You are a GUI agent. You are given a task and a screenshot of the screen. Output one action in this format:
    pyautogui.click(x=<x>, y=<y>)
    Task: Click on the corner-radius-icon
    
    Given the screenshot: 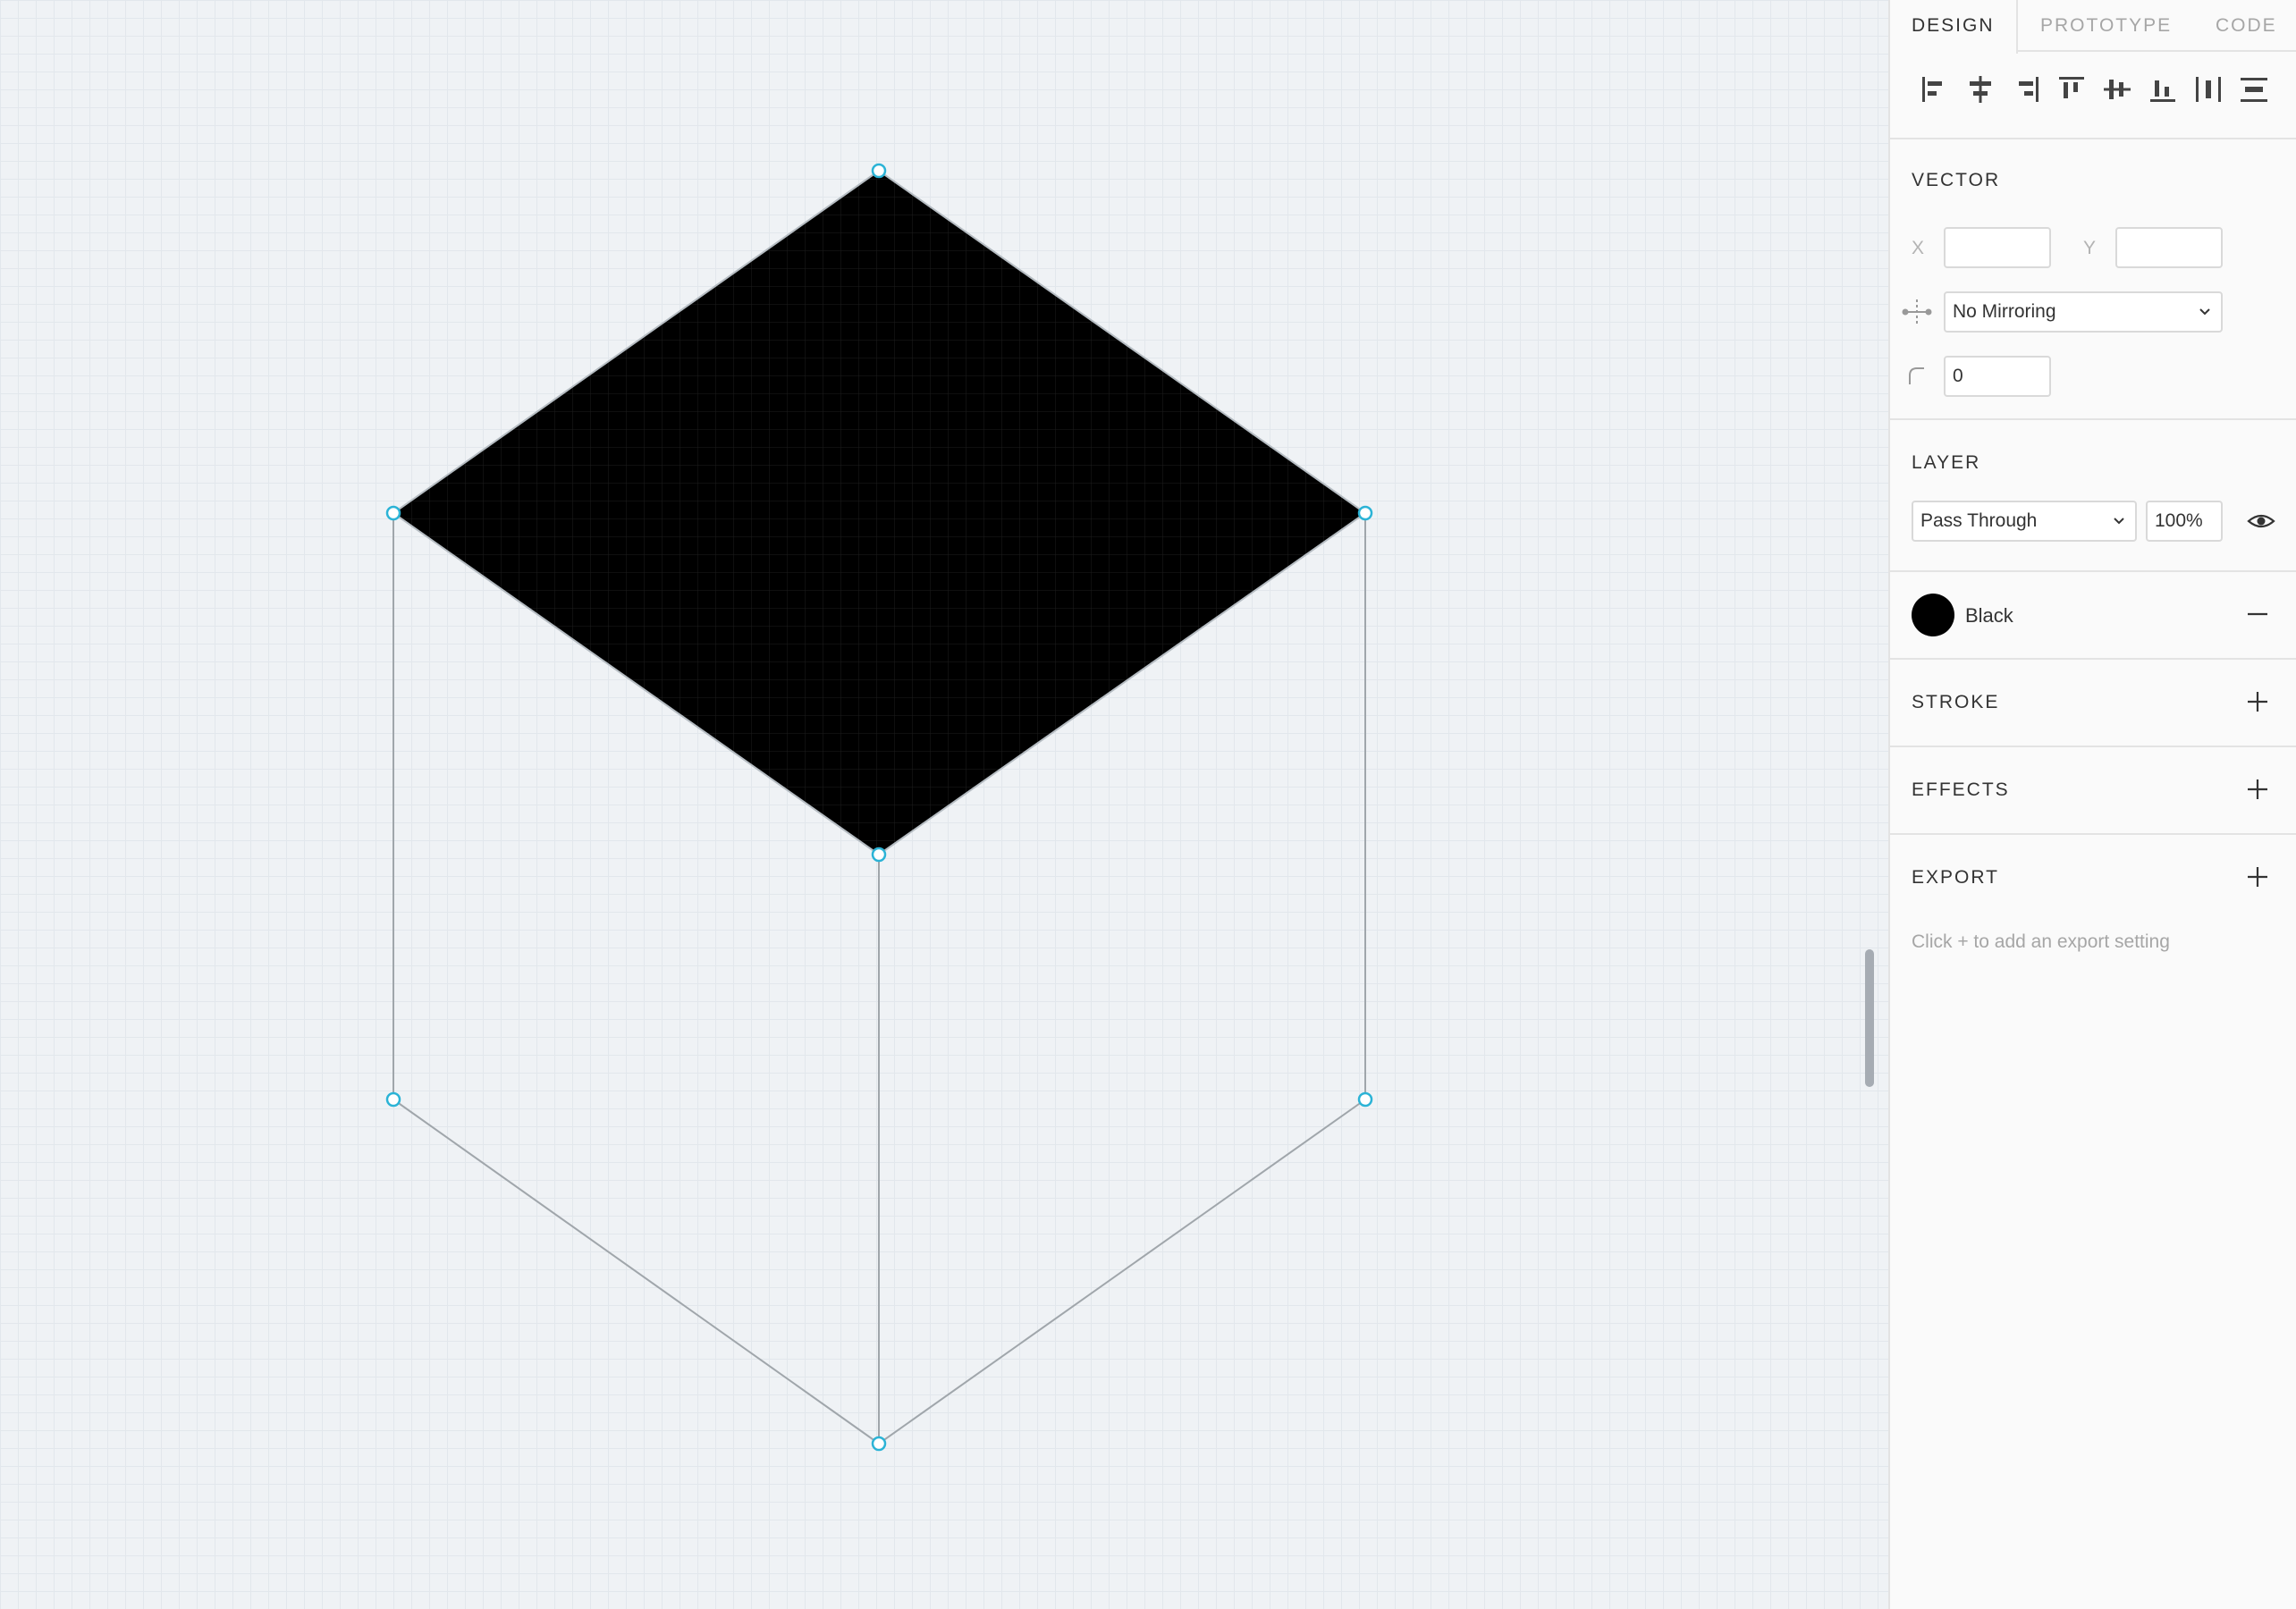 What is the action you would take?
    pyautogui.click(x=1916, y=376)
    